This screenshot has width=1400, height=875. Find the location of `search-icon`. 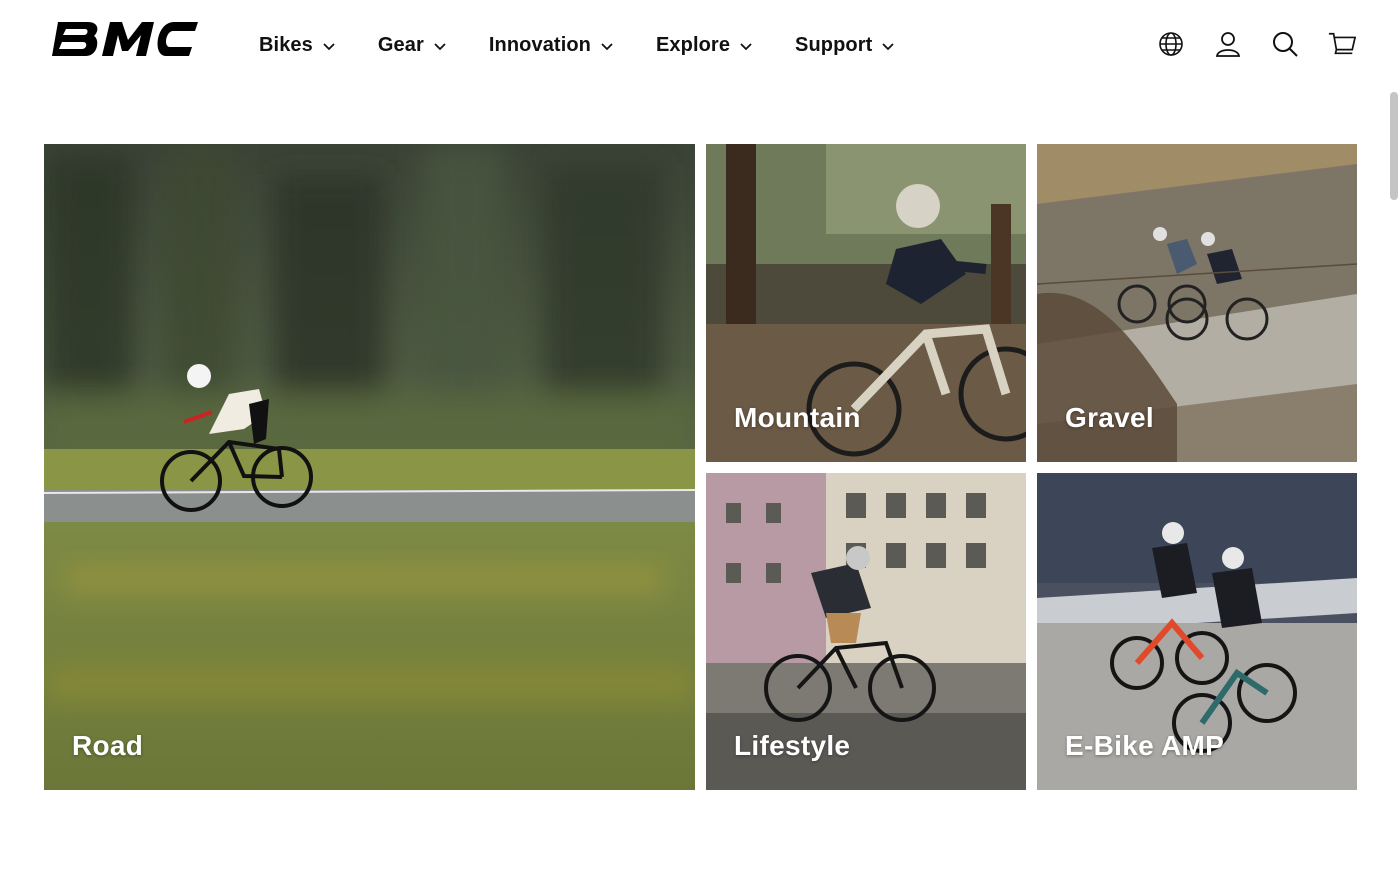

search-icon is located at coordinates (1285, 44).